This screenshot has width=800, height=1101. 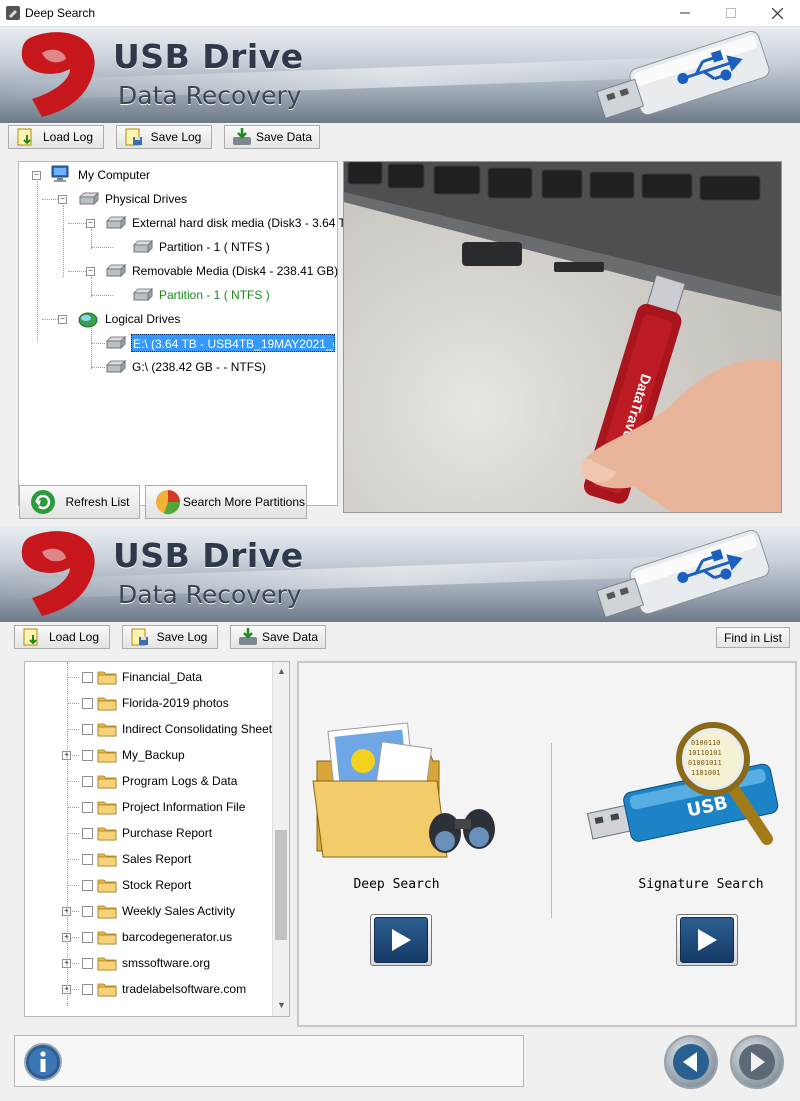 I want to click on arrow-right-icon, so click(x=757, y=1062).